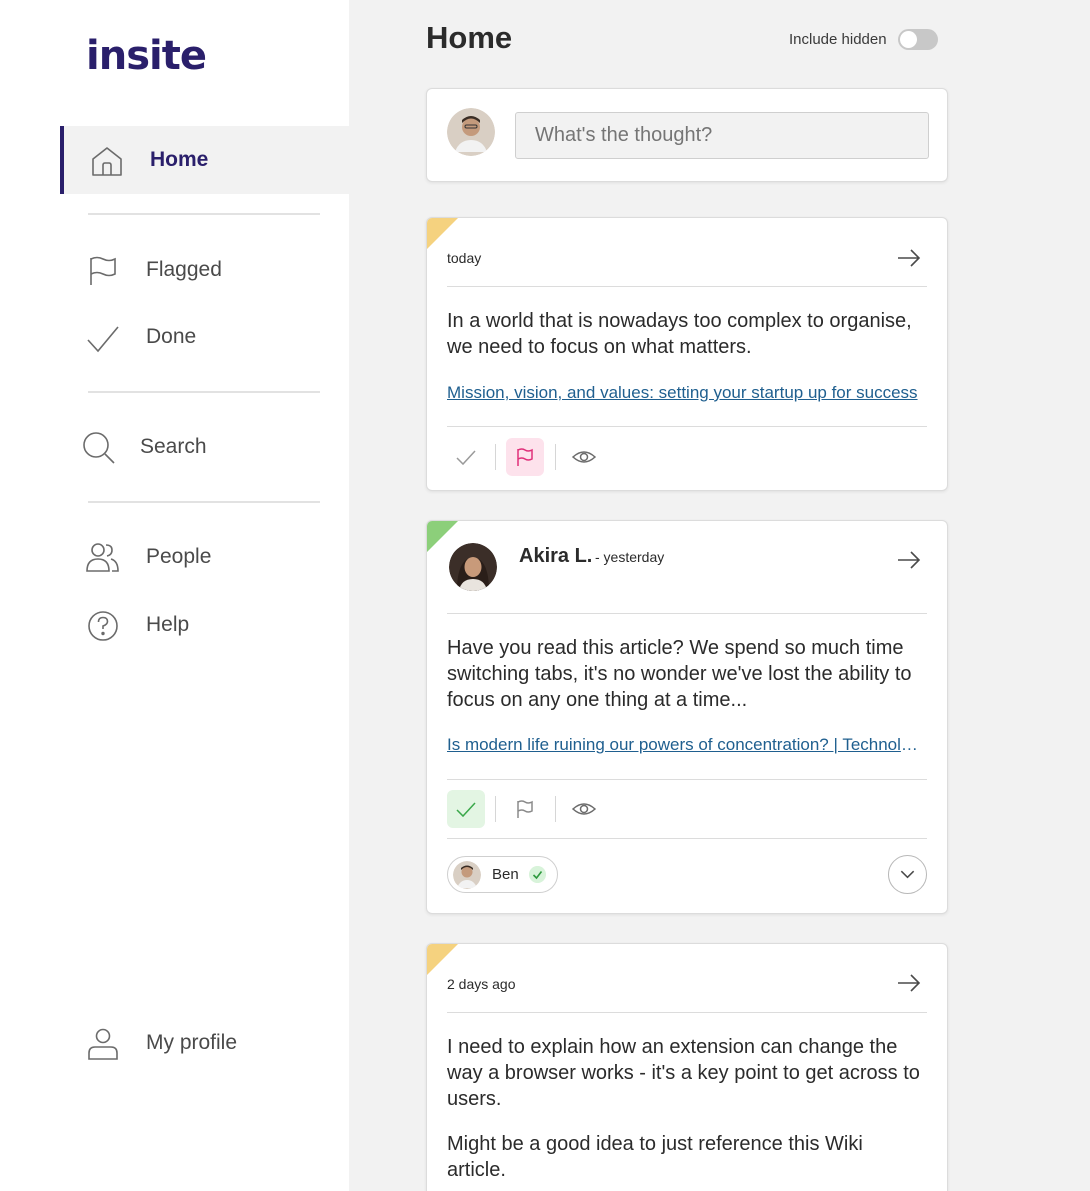  I want to click on card-timestamp: 2 days ago, so click(481, 984).